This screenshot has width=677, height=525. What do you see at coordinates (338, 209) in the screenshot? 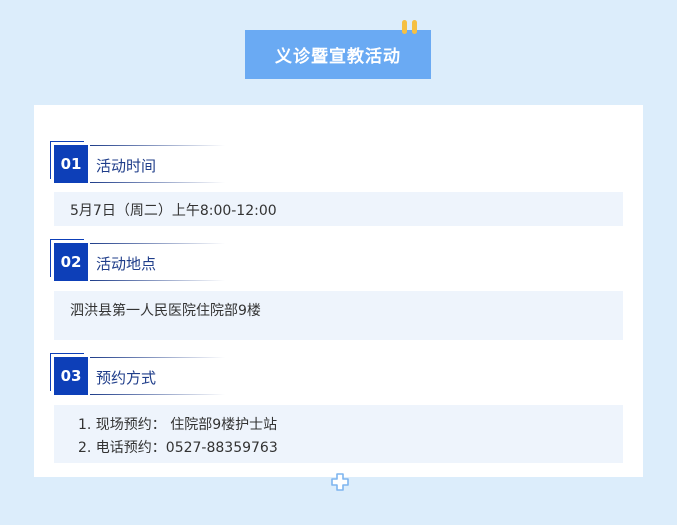
I see `time-info-box: 5月7日（周二）上午8:00-12:00` at bounding box center [338, 209].